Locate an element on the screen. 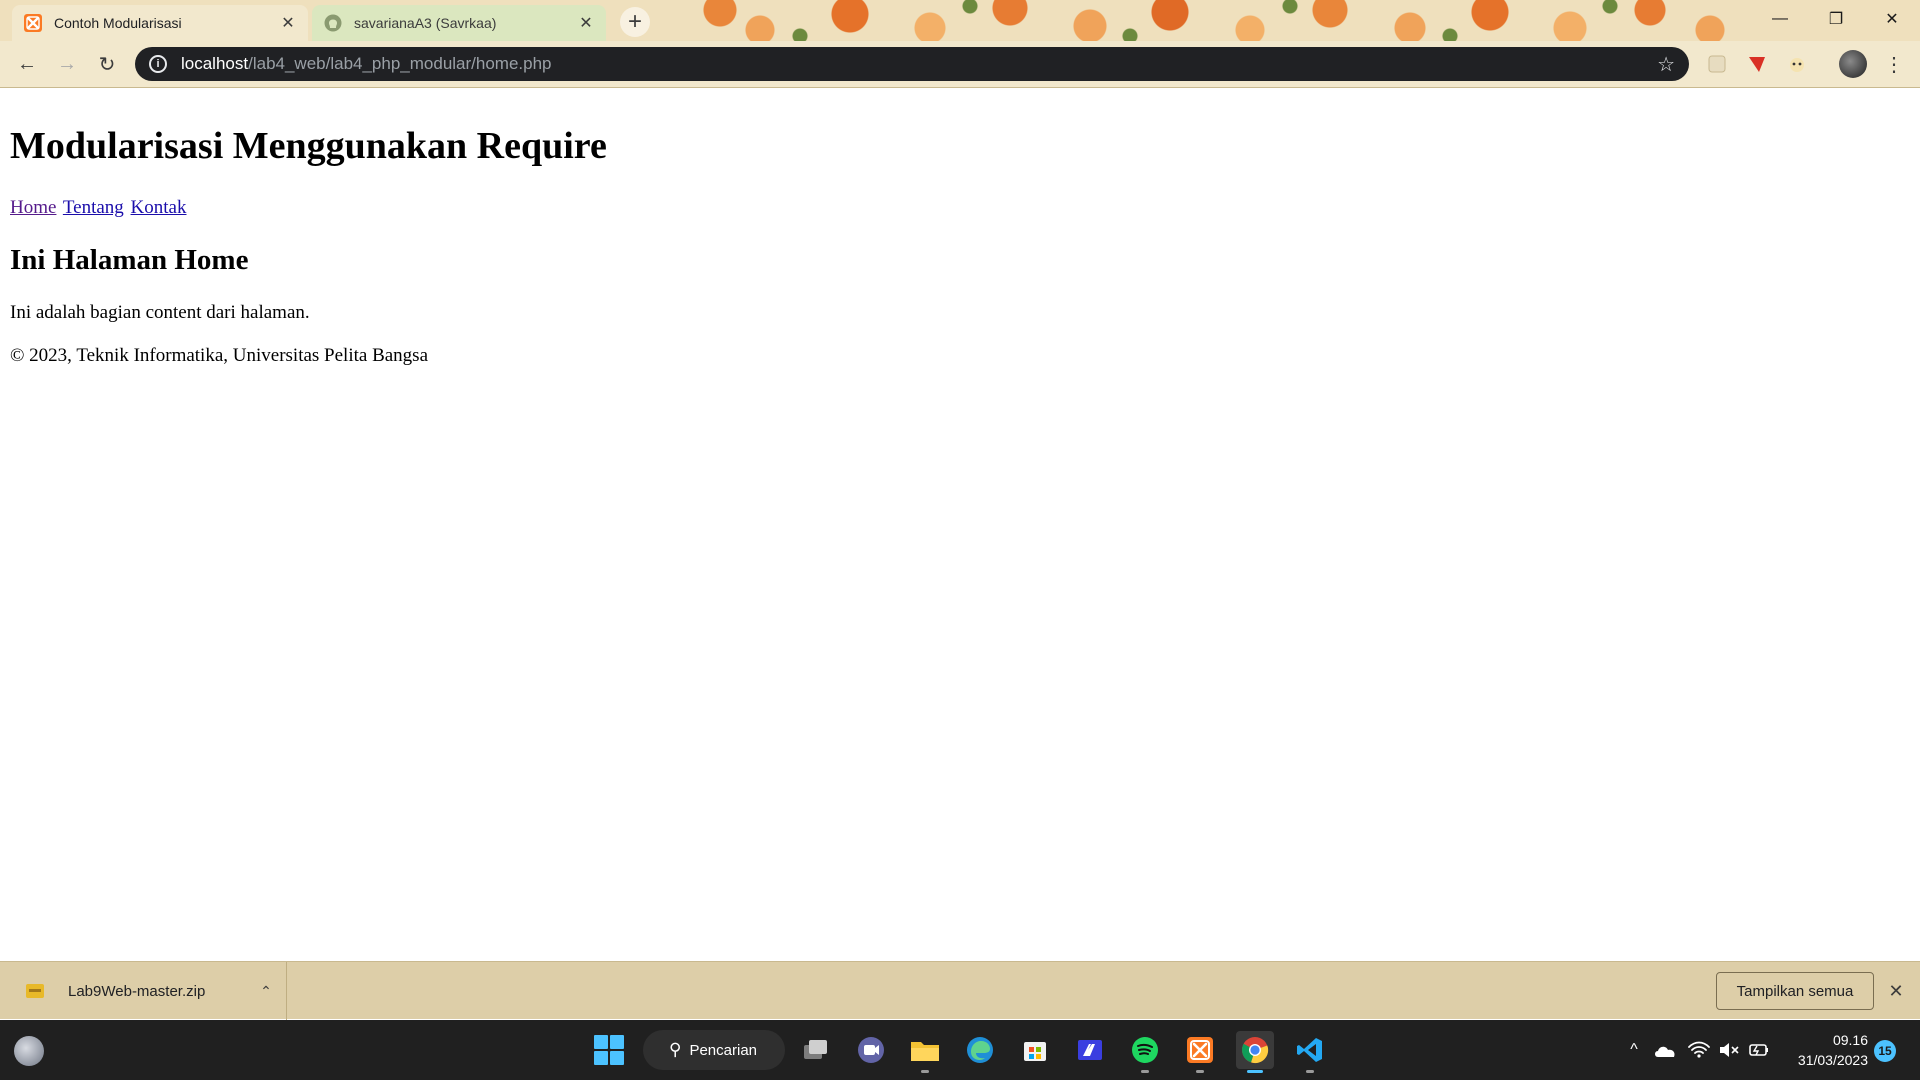  tab-contoh-modularisasi: Contoh Modularisasi ✕ is located at coordinates (160, 23).